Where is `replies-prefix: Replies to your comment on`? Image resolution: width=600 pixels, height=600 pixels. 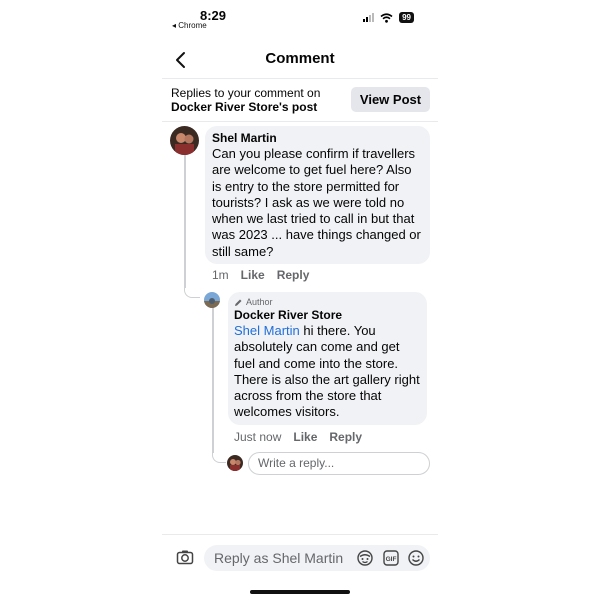 replies-prefix: Replies to your comment on is located at coordinates (246, 93).